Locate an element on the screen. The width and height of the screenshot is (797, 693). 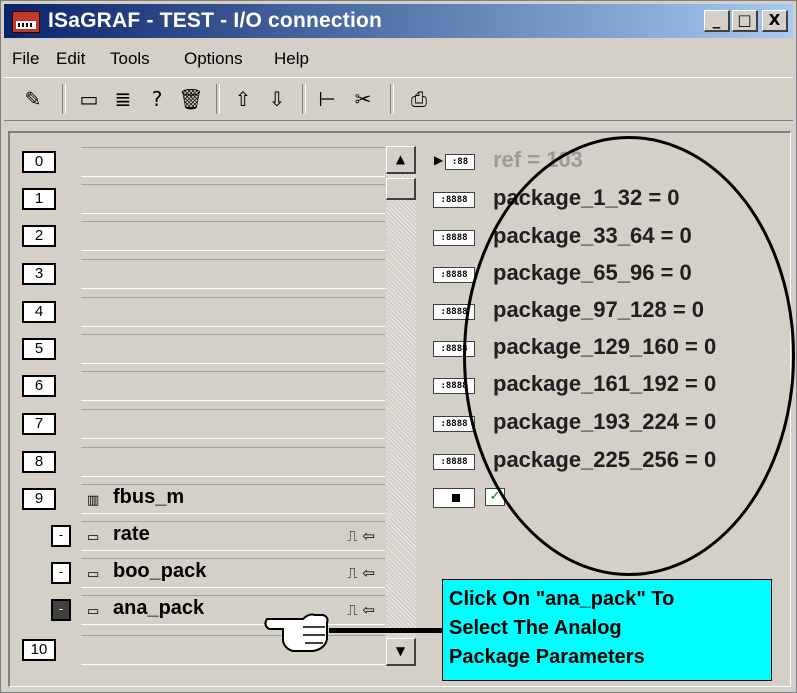
slot-number: 1 is located at coordinates (39, 199).